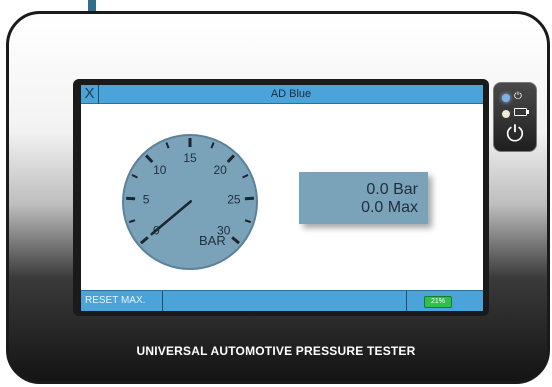  Describe the element at coordinates (389, 207) in the screenshot. I see `max-pressure-value: 0.0 Max` at that location.